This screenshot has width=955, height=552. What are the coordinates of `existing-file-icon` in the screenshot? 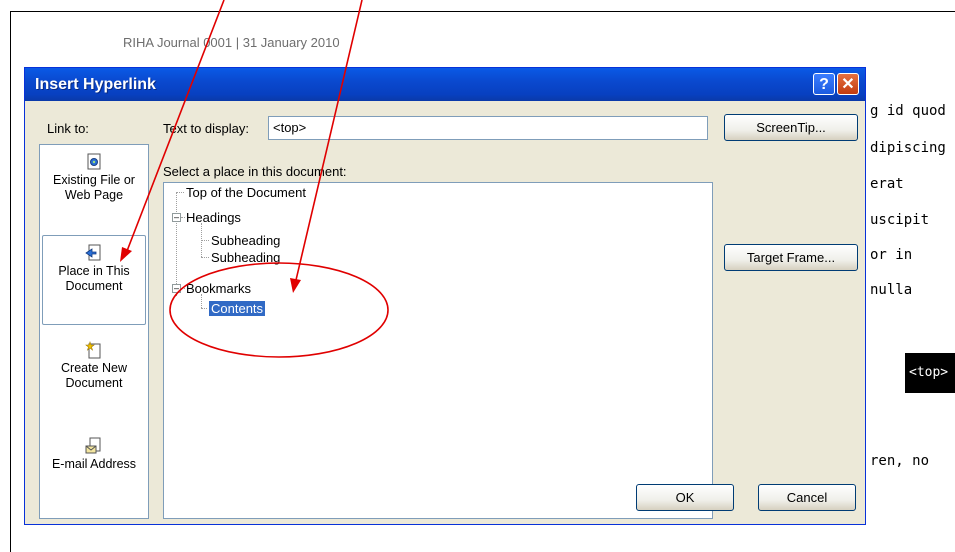 It's located at (94, 161).